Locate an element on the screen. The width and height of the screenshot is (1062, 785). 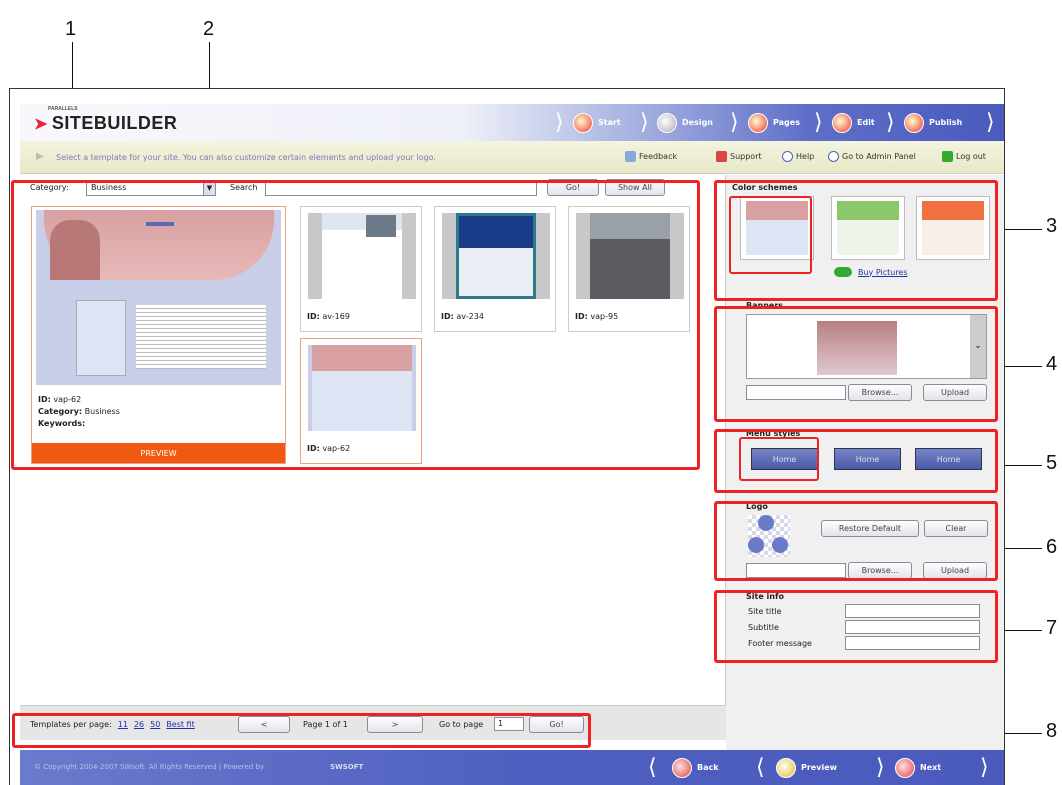
admin-panel-link: Go to Admin Panel is located at coordinates (872, 156).